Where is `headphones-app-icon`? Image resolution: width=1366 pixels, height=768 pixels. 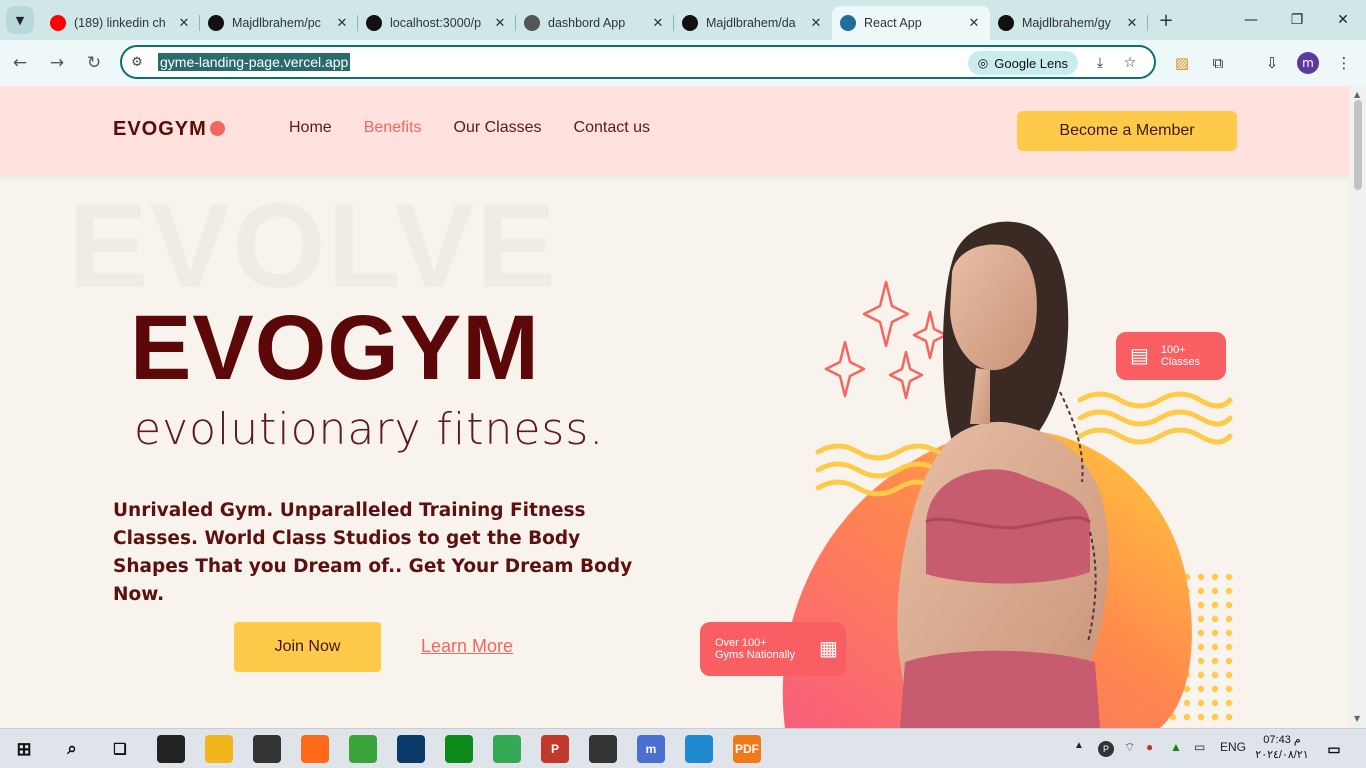 headphones-app-icon is located at coordinates (267, 749).